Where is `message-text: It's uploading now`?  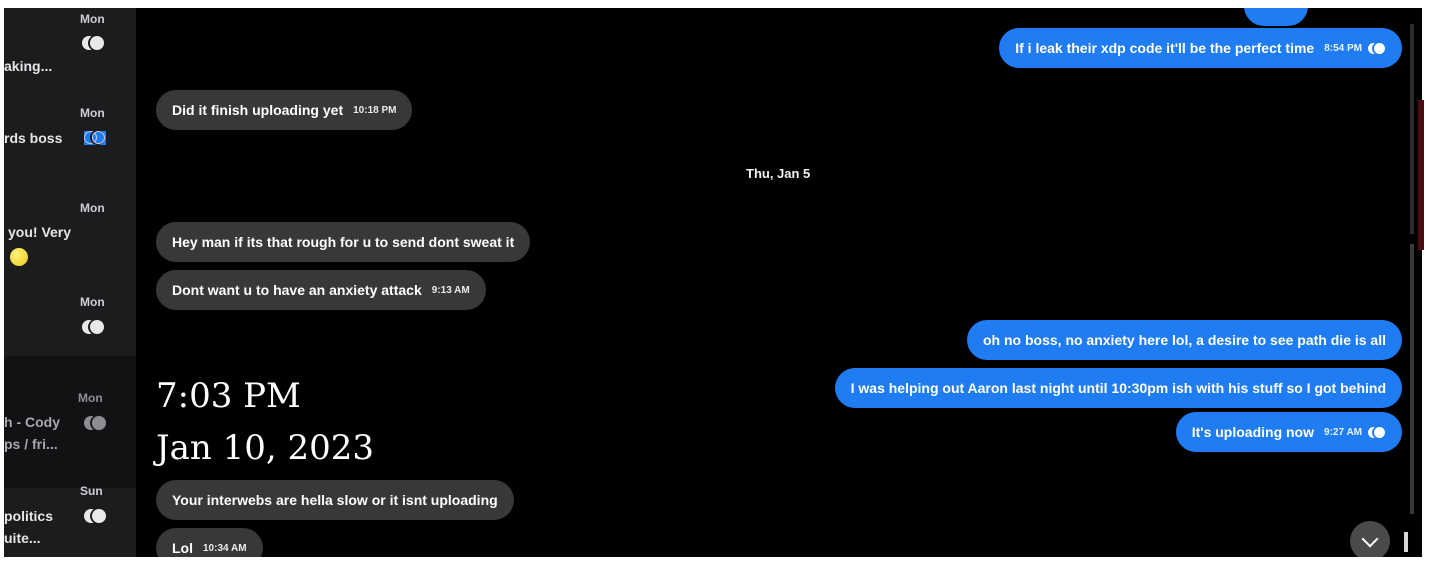 message-text: It's uploading now is located at coordinates (1253, 432).